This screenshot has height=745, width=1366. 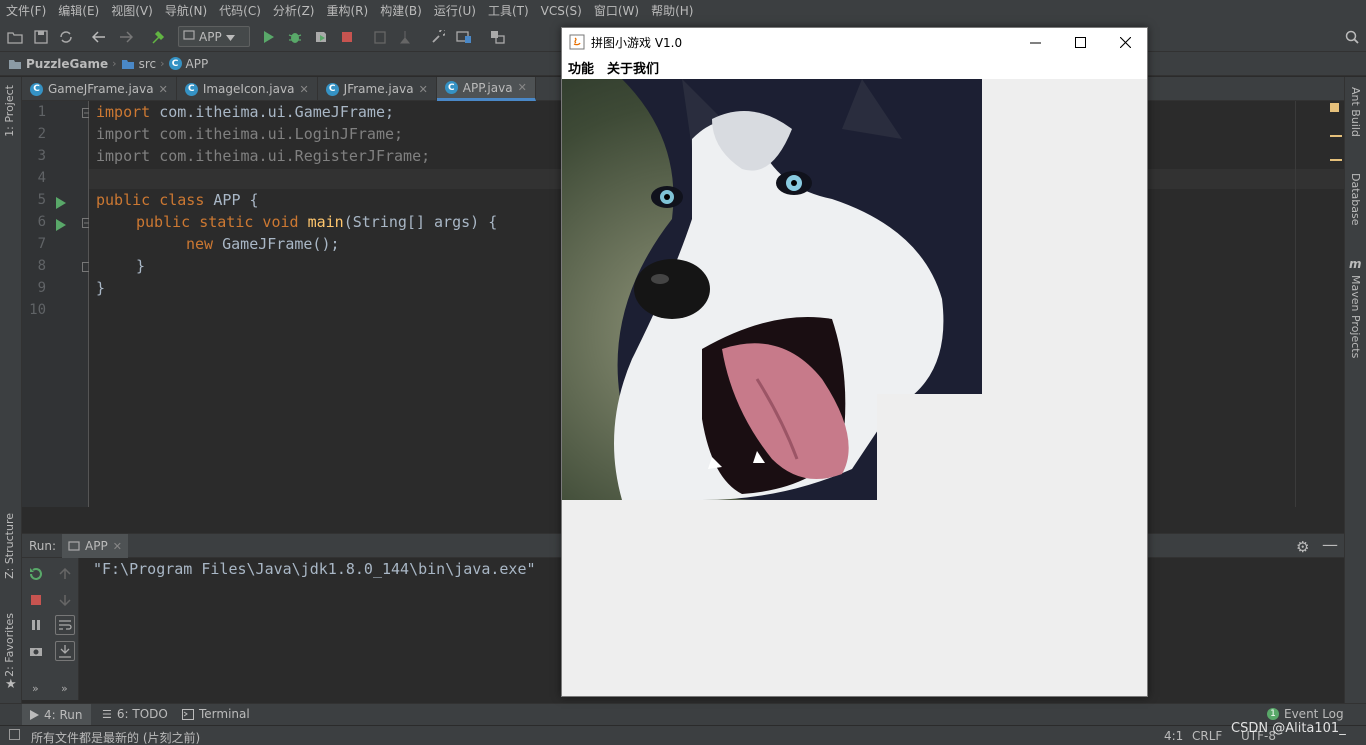 I want to click on code-line-9: }, so click(x=101, y=288).